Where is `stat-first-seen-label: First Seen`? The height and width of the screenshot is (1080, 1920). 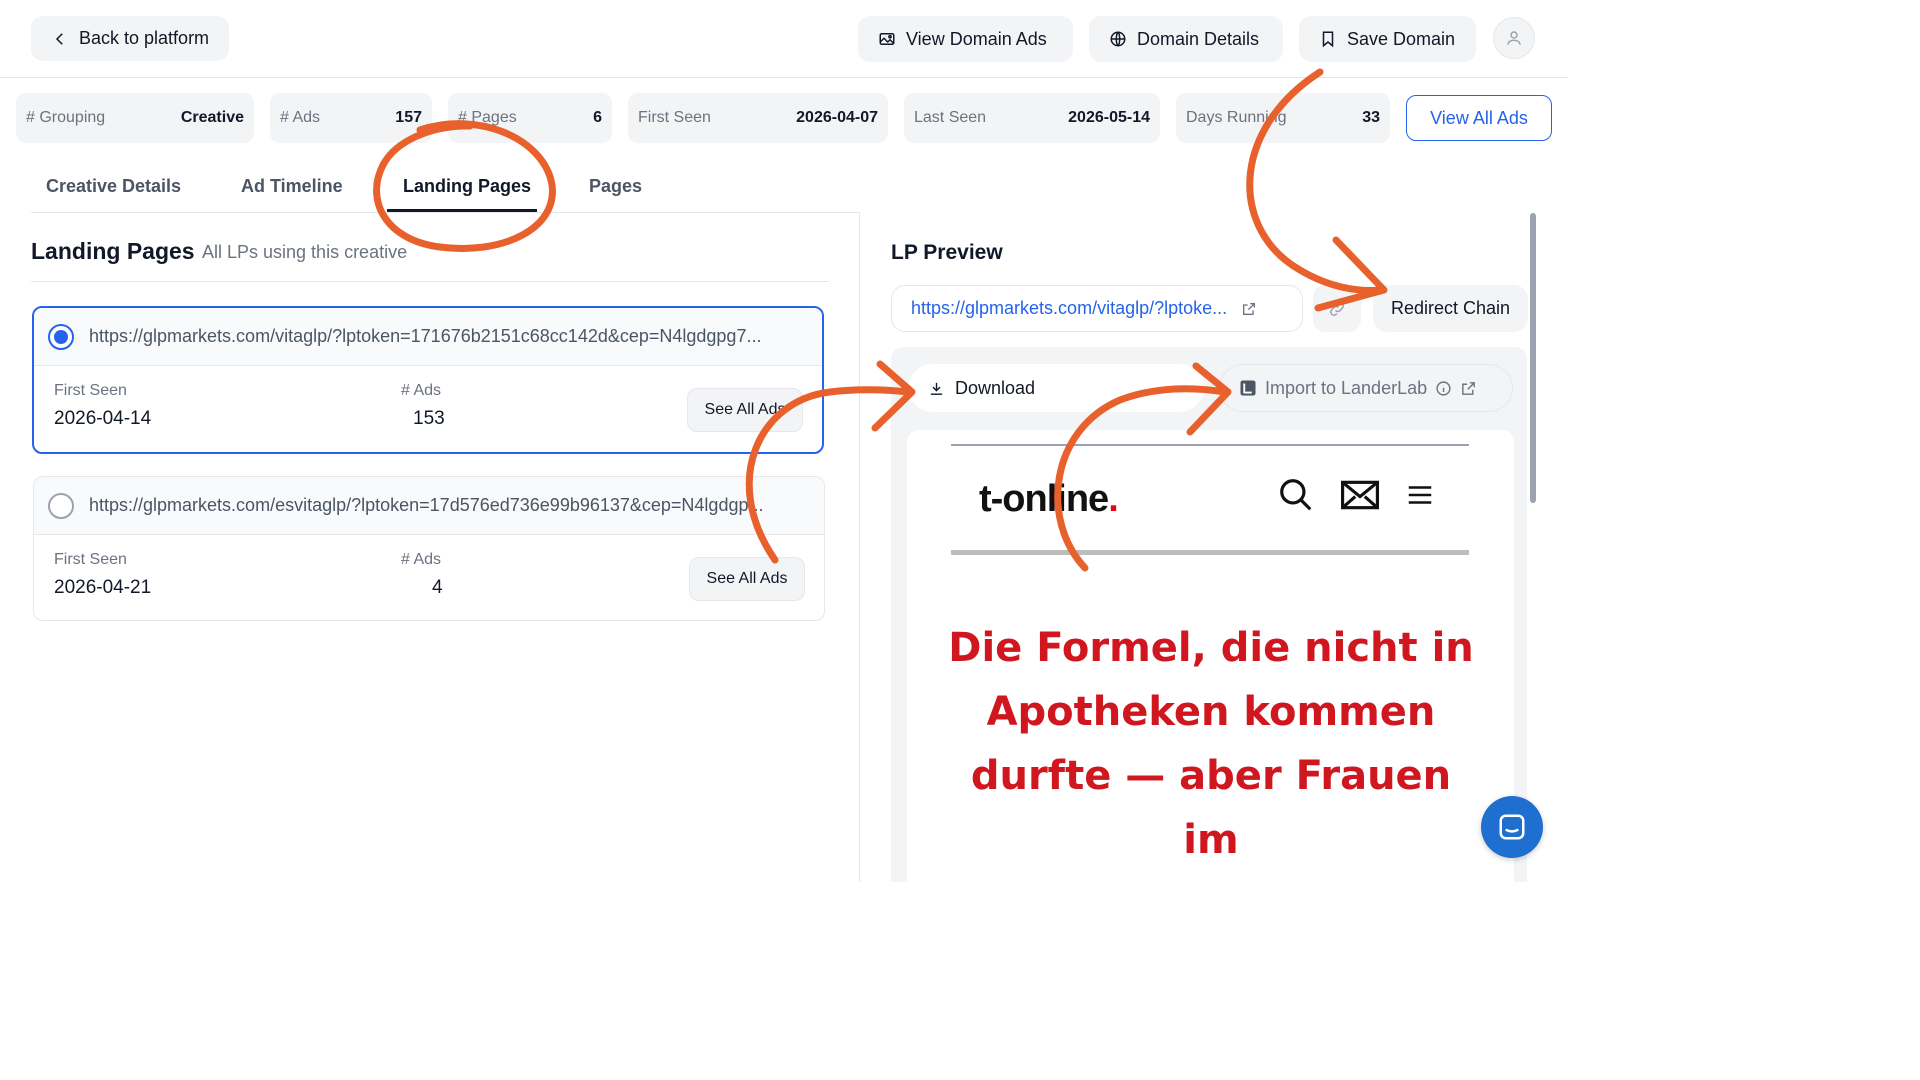 stat-first-seen-label: First Seen is located at coordinates (674, 117).